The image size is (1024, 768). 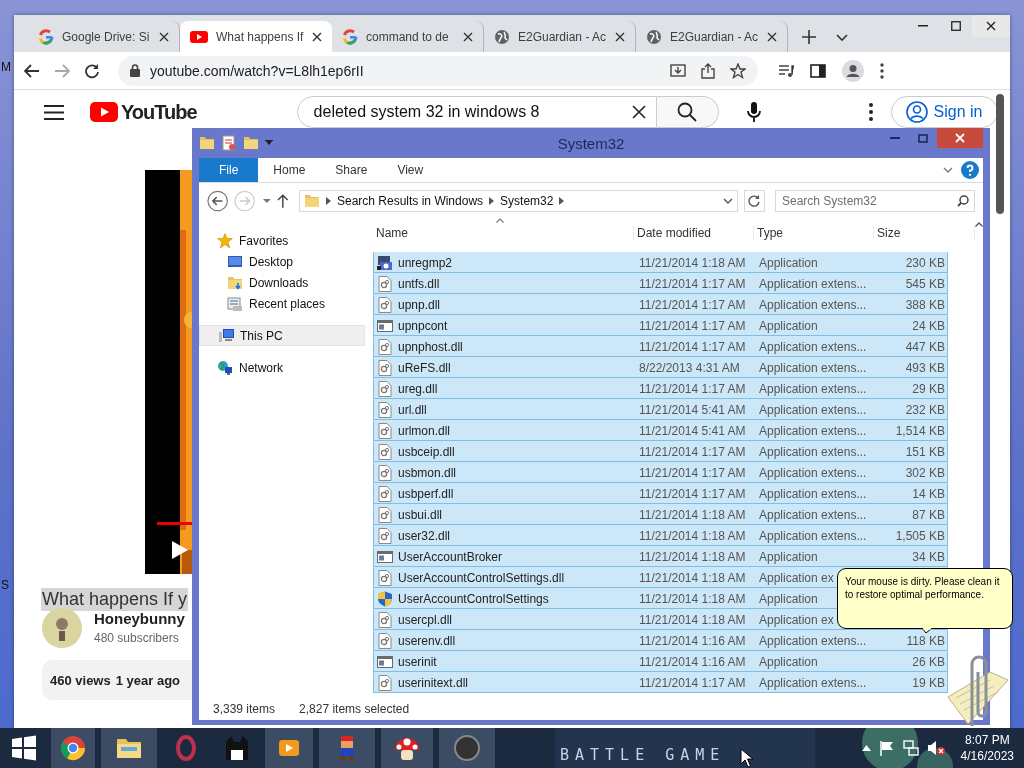 What do you see at coordinates (660, 409) in the screenshot?
I see `file-row: url.dll 11/21/2014 5:41 AM Application extens... 232 KB` at bounding box center [660, 409].